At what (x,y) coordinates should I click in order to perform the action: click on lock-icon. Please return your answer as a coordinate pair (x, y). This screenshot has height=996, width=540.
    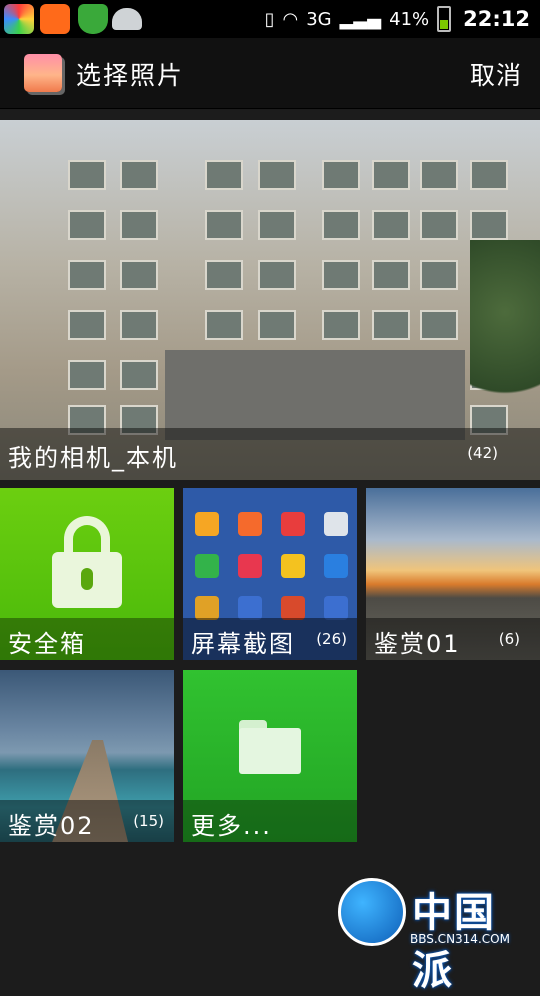
    Looking at the image, I should click on (87, 562).